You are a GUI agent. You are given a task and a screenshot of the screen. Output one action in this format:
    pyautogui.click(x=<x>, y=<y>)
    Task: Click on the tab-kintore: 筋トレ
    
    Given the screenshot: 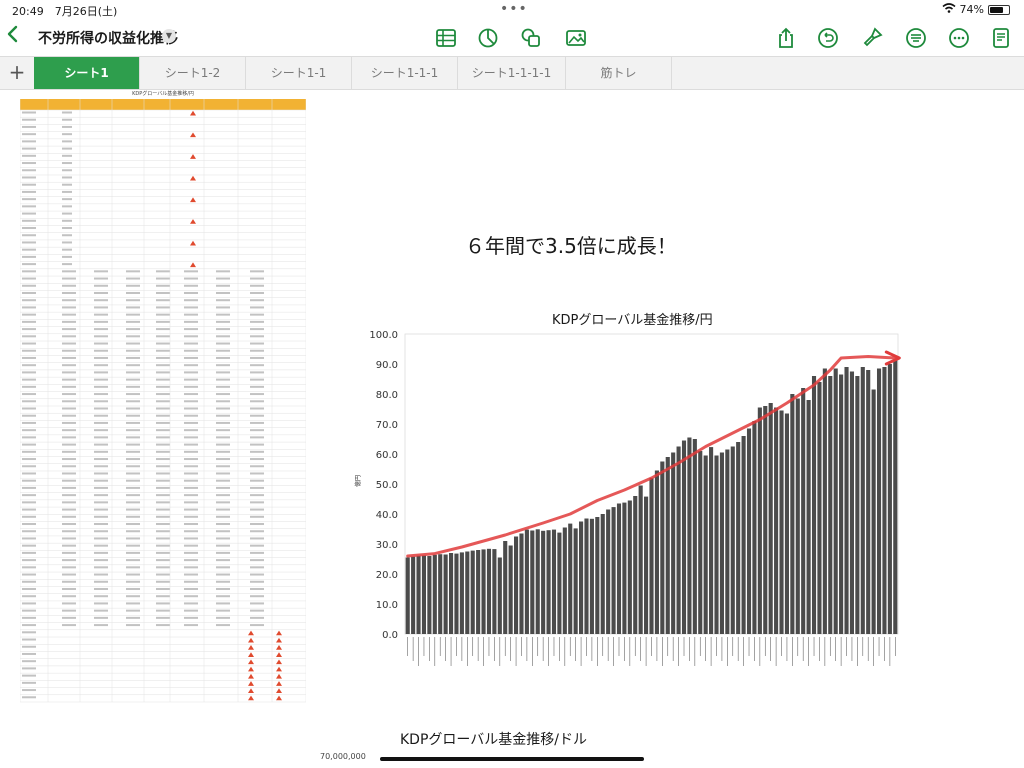 What is the action you would take?
    pyautogui.click(x=619, y=73)
    